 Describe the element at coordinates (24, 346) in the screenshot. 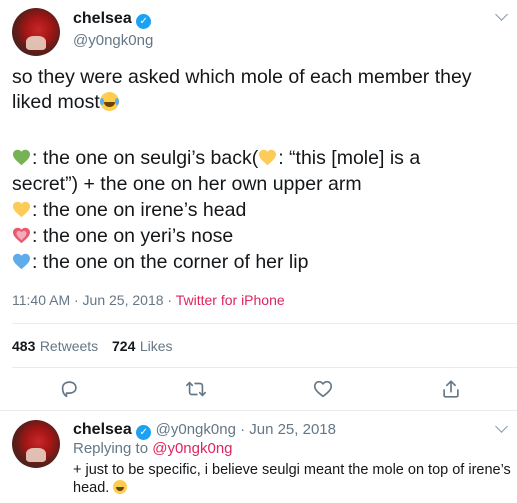

I see `retweets-count: 483` at that location.